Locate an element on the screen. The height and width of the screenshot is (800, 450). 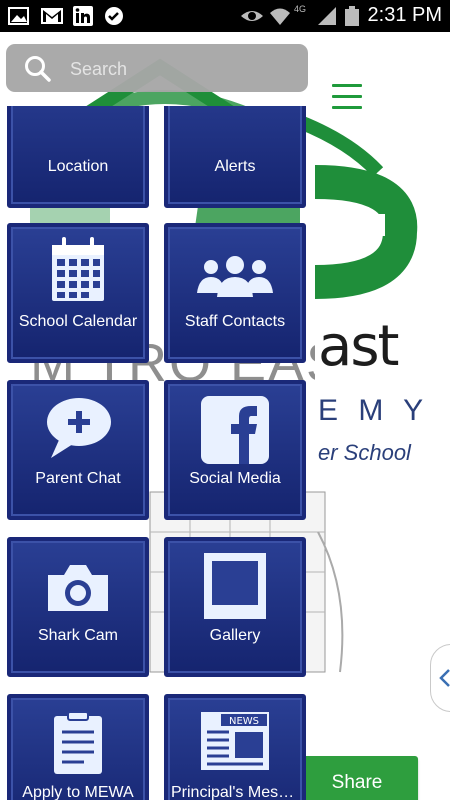
linkedin-icon is located at coordinates (83, 16).